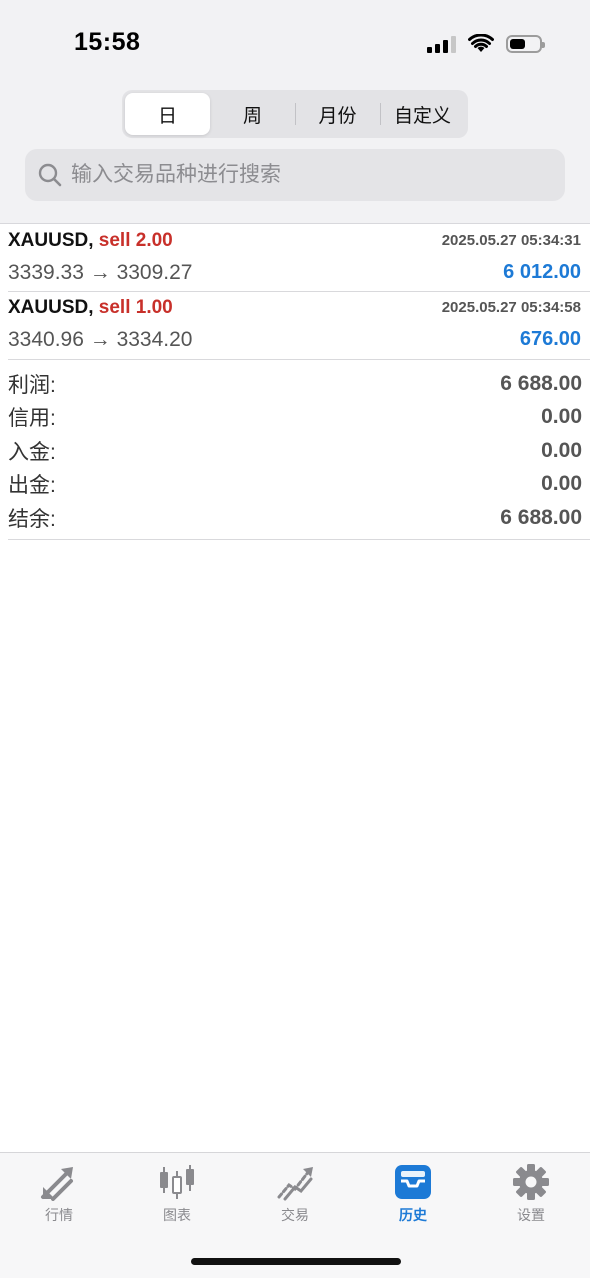 The height and width of the screenshot is (1278, 590). I want to click on summary-label: 结余:, so click(32, 519).